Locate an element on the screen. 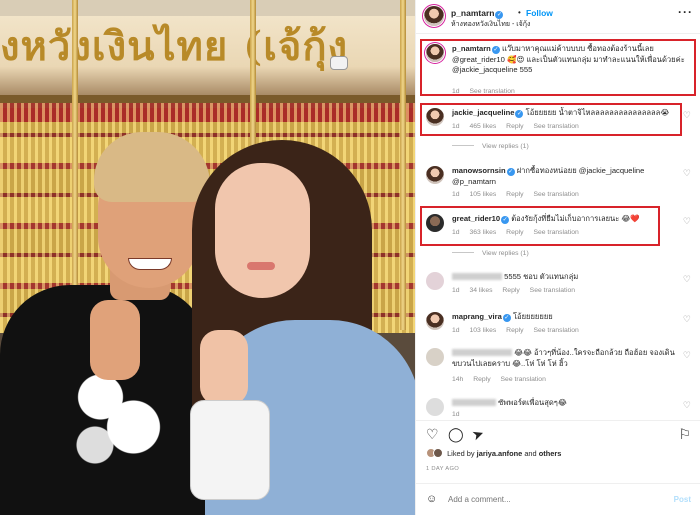  author-avatar is located at coordinates (434, 16).